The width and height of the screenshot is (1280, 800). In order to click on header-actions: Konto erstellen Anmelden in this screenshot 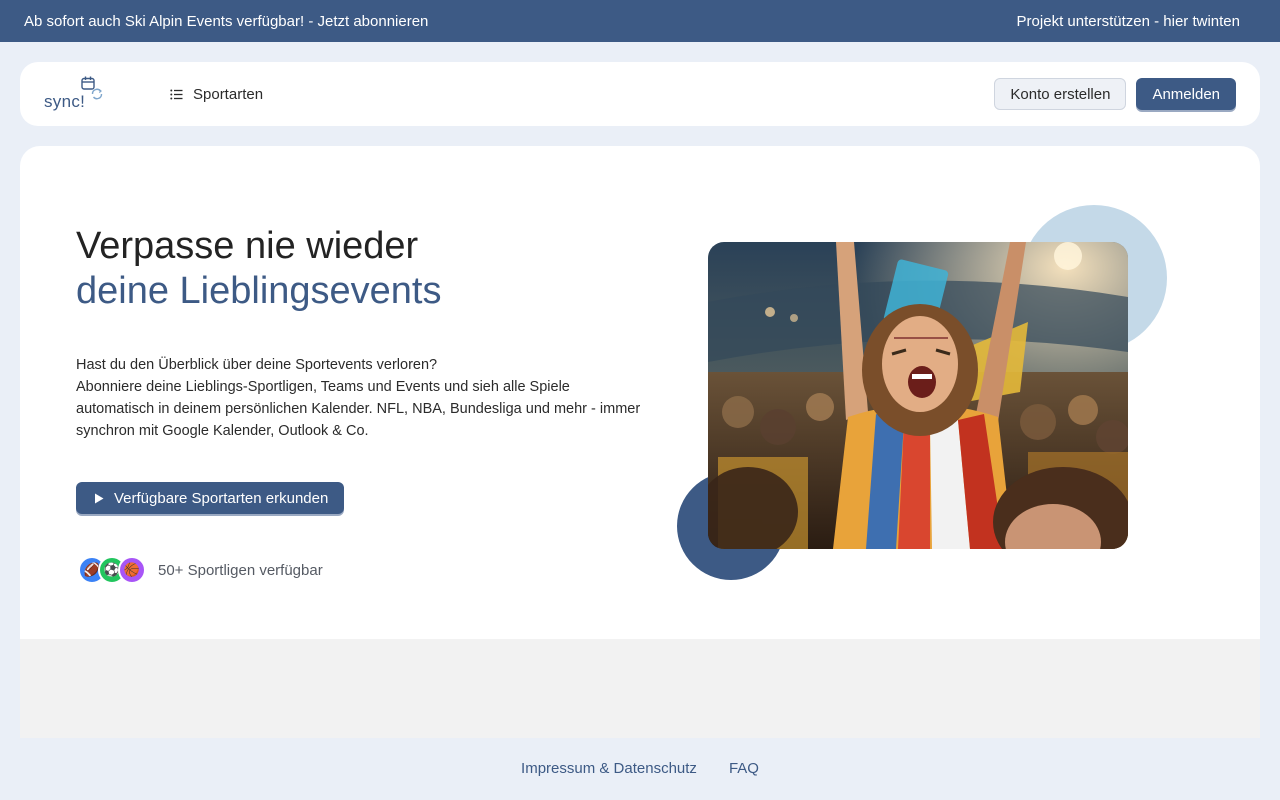, I will do `click(1115, 94)`.